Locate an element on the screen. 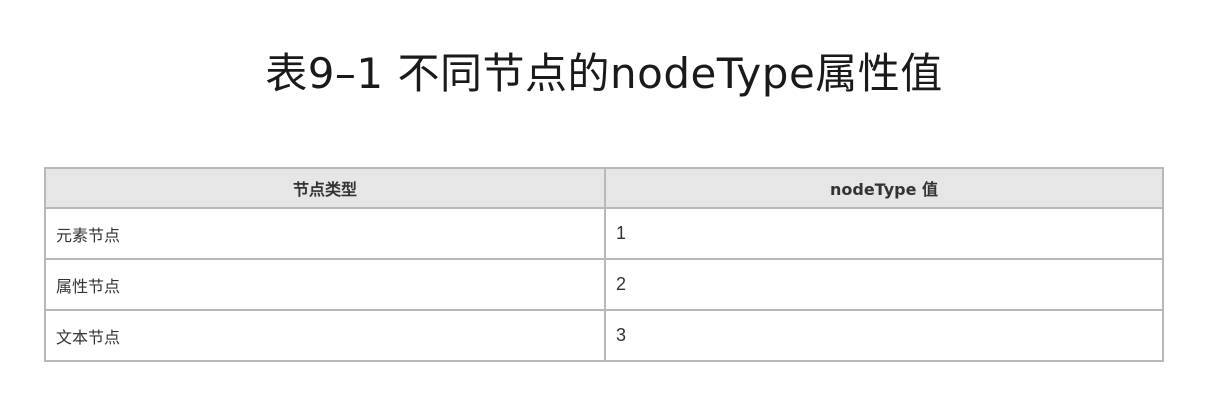 This screenshot has width=1208, height=400. table-row: 元素节点 1 is located at coordinates (604, 233).